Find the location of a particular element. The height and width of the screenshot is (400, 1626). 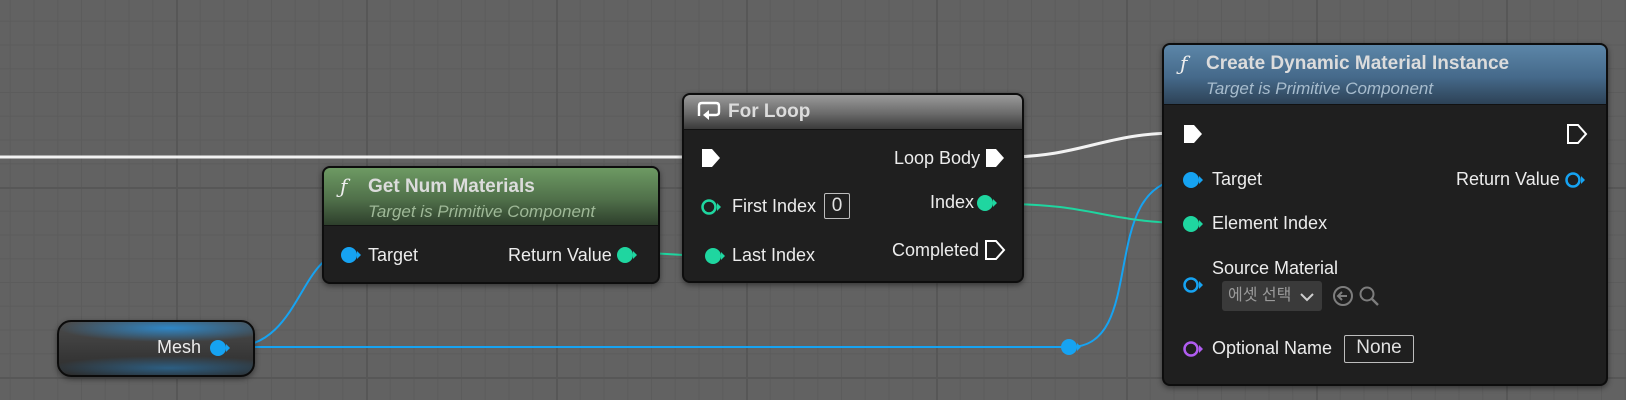

first-index-value-field: 0 is located at coordinates (837, 206).